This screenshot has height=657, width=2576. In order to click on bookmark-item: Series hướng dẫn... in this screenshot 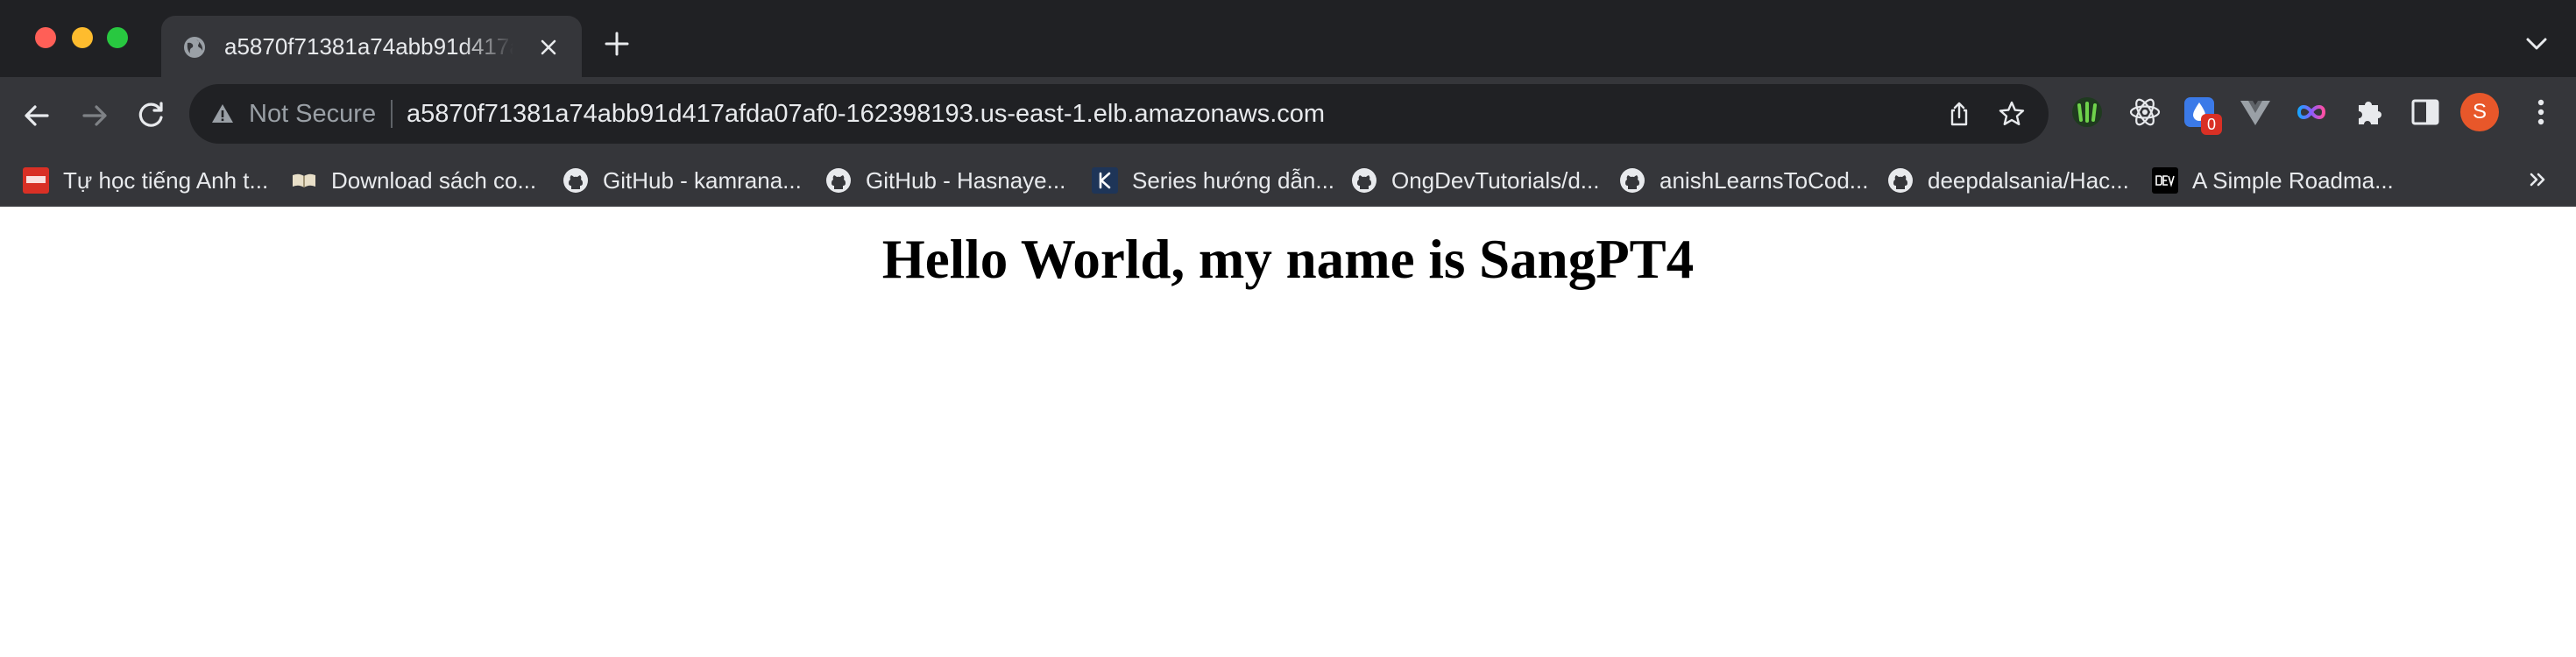, I will do `click(1213, 180)`.